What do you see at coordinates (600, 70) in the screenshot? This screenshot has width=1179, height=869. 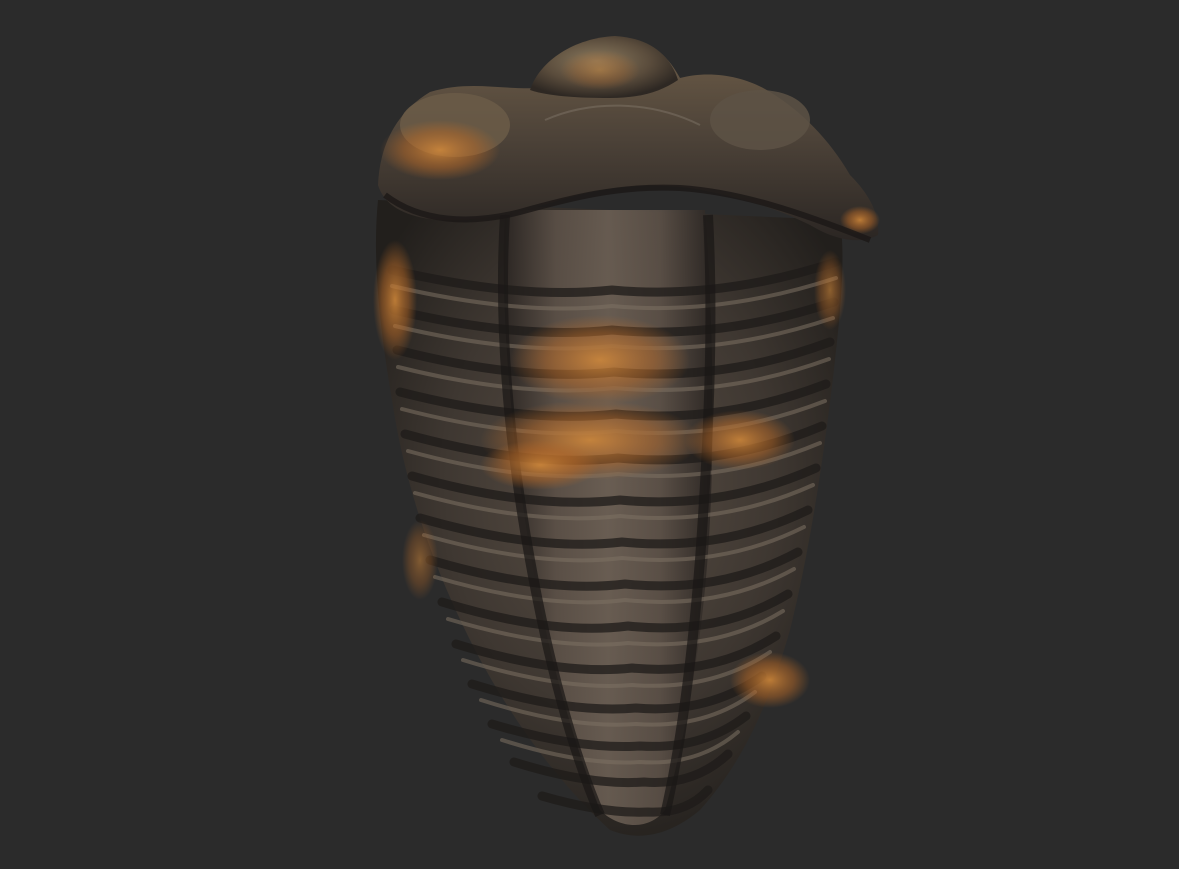 I see `glabella-rust` at bounding box center [600, 70].